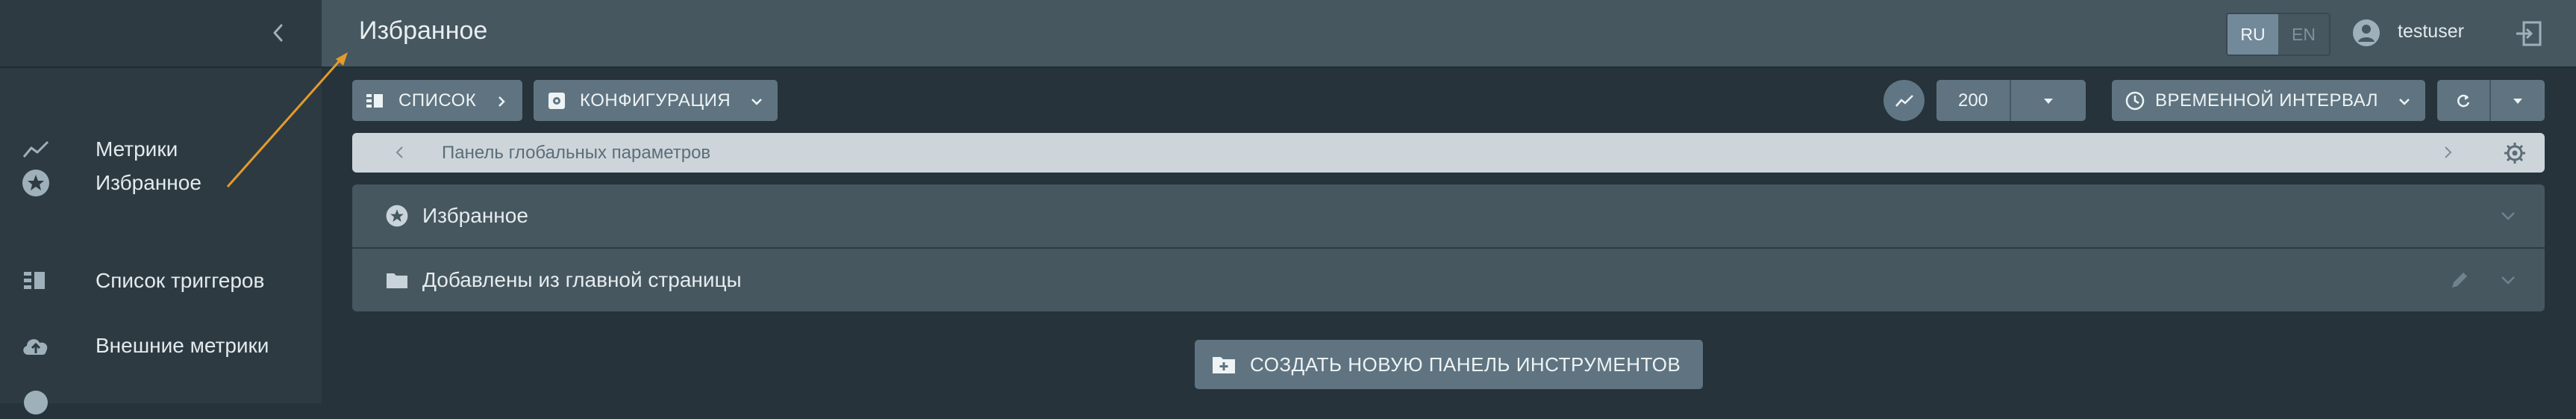 Image resolution: width=2576 pixels, height=419 pixels. I want to click on clock-icon, so click(2135, 101).